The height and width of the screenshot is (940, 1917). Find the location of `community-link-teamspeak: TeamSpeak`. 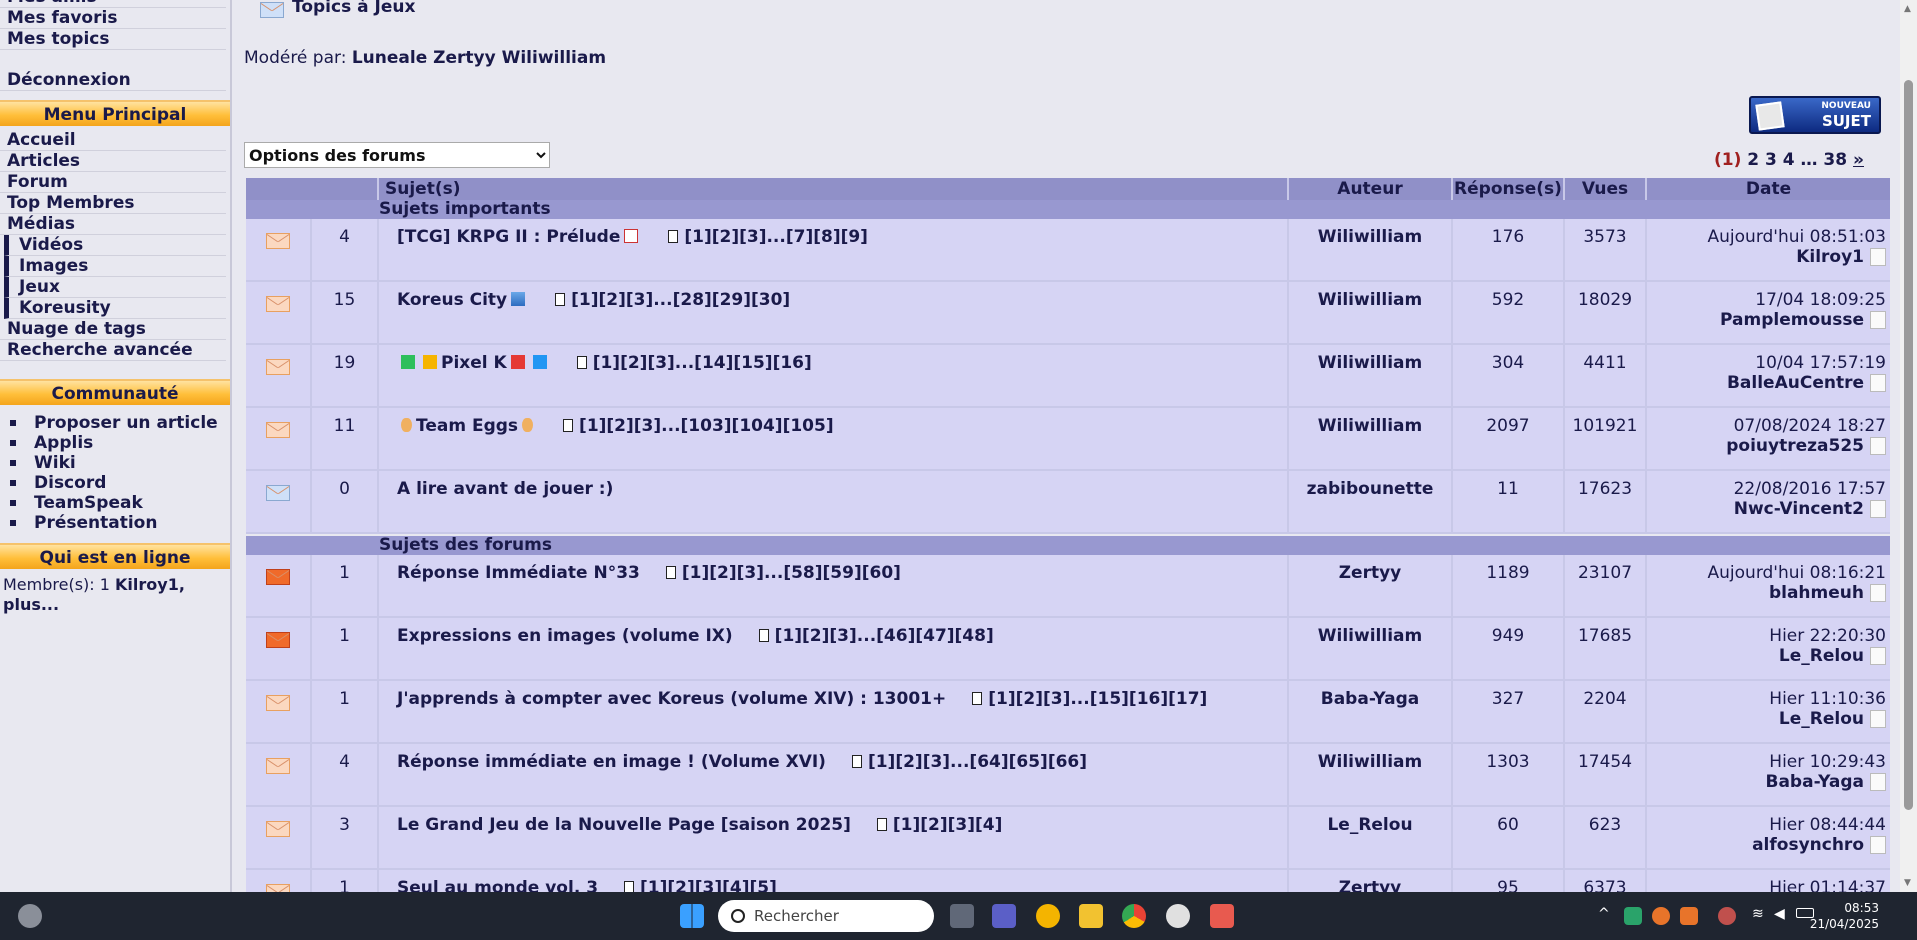

community-link-teamspeak: TeamSpeak is located at coordinates (120, 503).